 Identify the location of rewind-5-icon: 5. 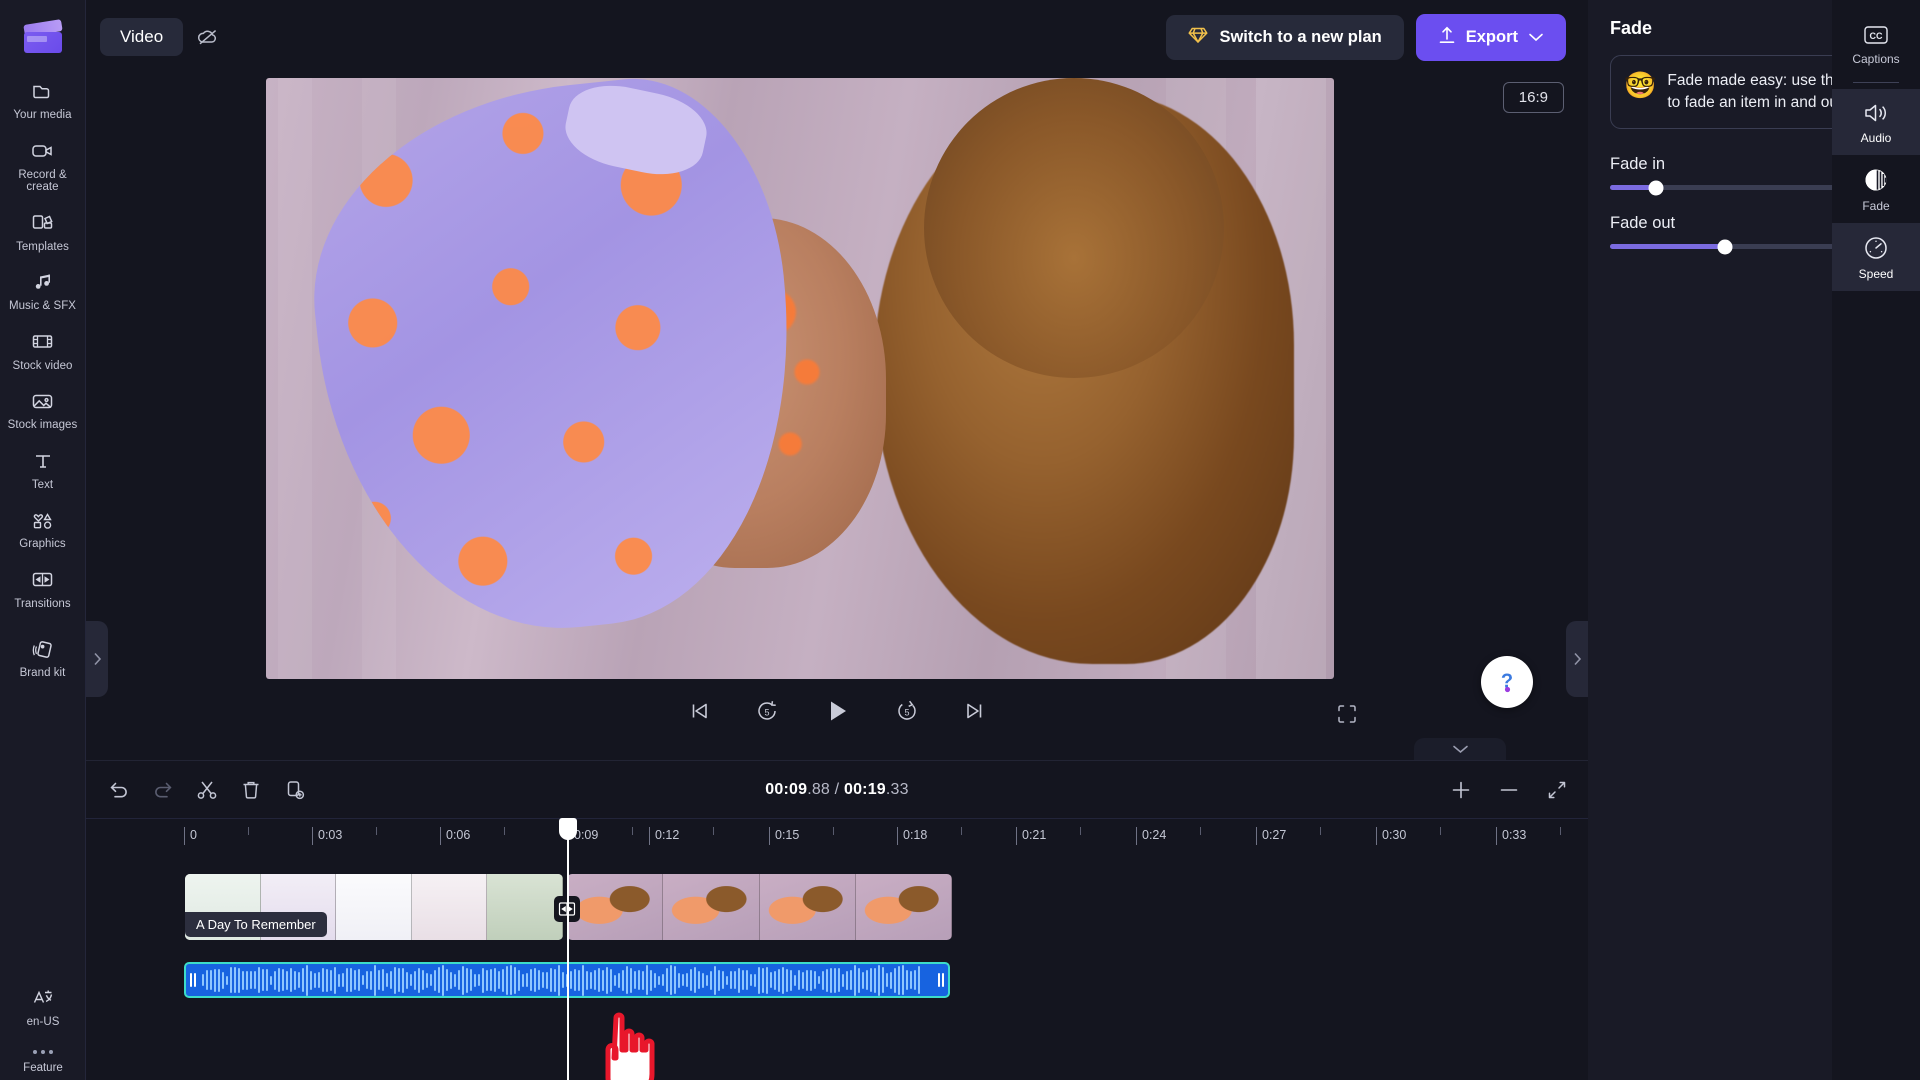
(767, 711).